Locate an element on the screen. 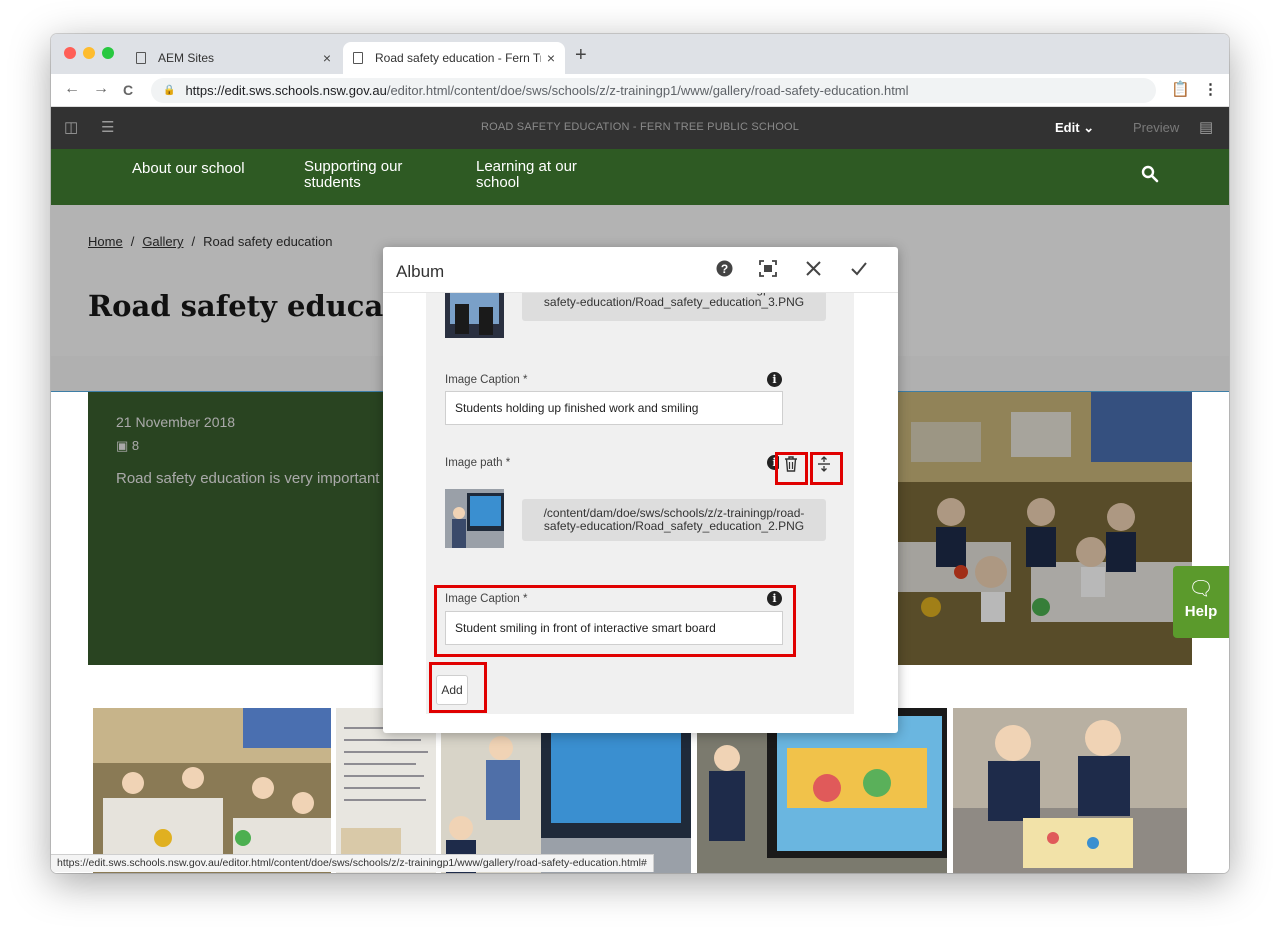  reorder-item-button is located at coordinates (824, 465).